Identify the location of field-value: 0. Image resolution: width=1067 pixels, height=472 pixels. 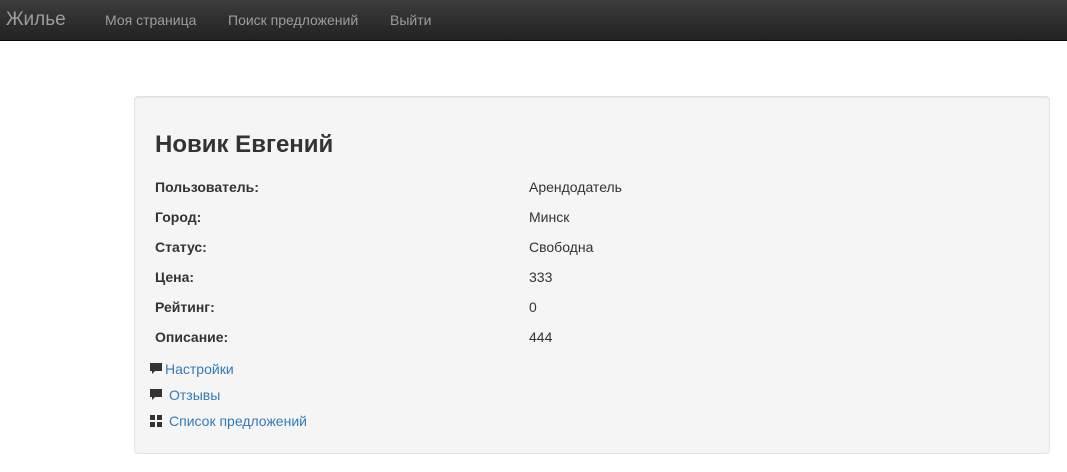
(533, 307).